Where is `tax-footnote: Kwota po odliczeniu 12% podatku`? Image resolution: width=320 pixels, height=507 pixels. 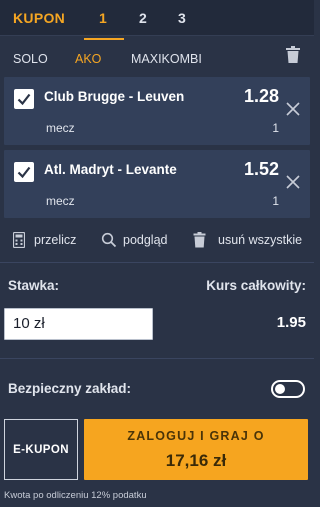
tax-footnote: Kwota po odliczeniu 12% podatku is located at coordinates (75, 495).